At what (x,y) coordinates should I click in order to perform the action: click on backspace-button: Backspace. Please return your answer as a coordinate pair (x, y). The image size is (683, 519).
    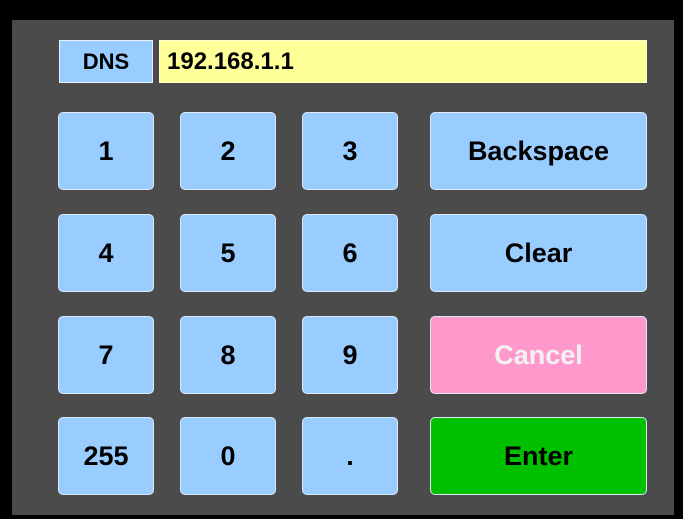
    Looking at the image, I should click on (538, 151).